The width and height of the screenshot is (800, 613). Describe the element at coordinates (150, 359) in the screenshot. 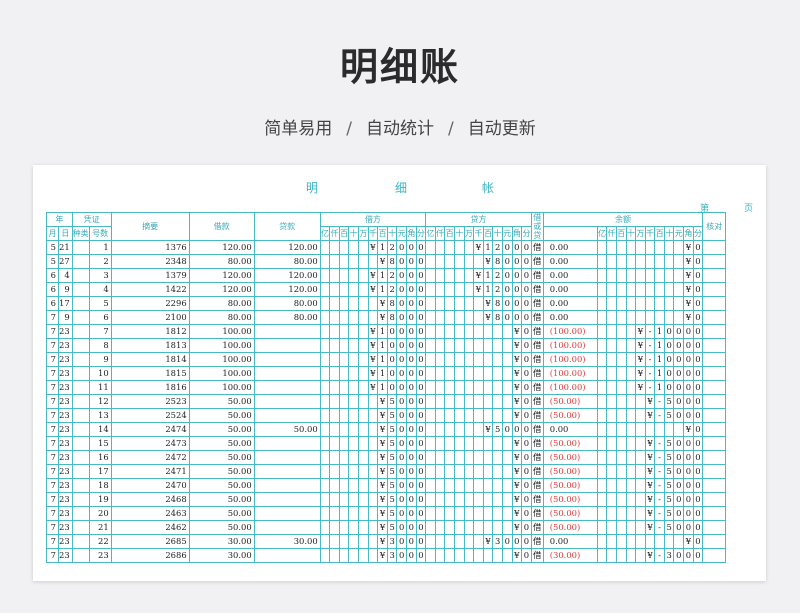

I see `cell-summary: 1814` at that location.